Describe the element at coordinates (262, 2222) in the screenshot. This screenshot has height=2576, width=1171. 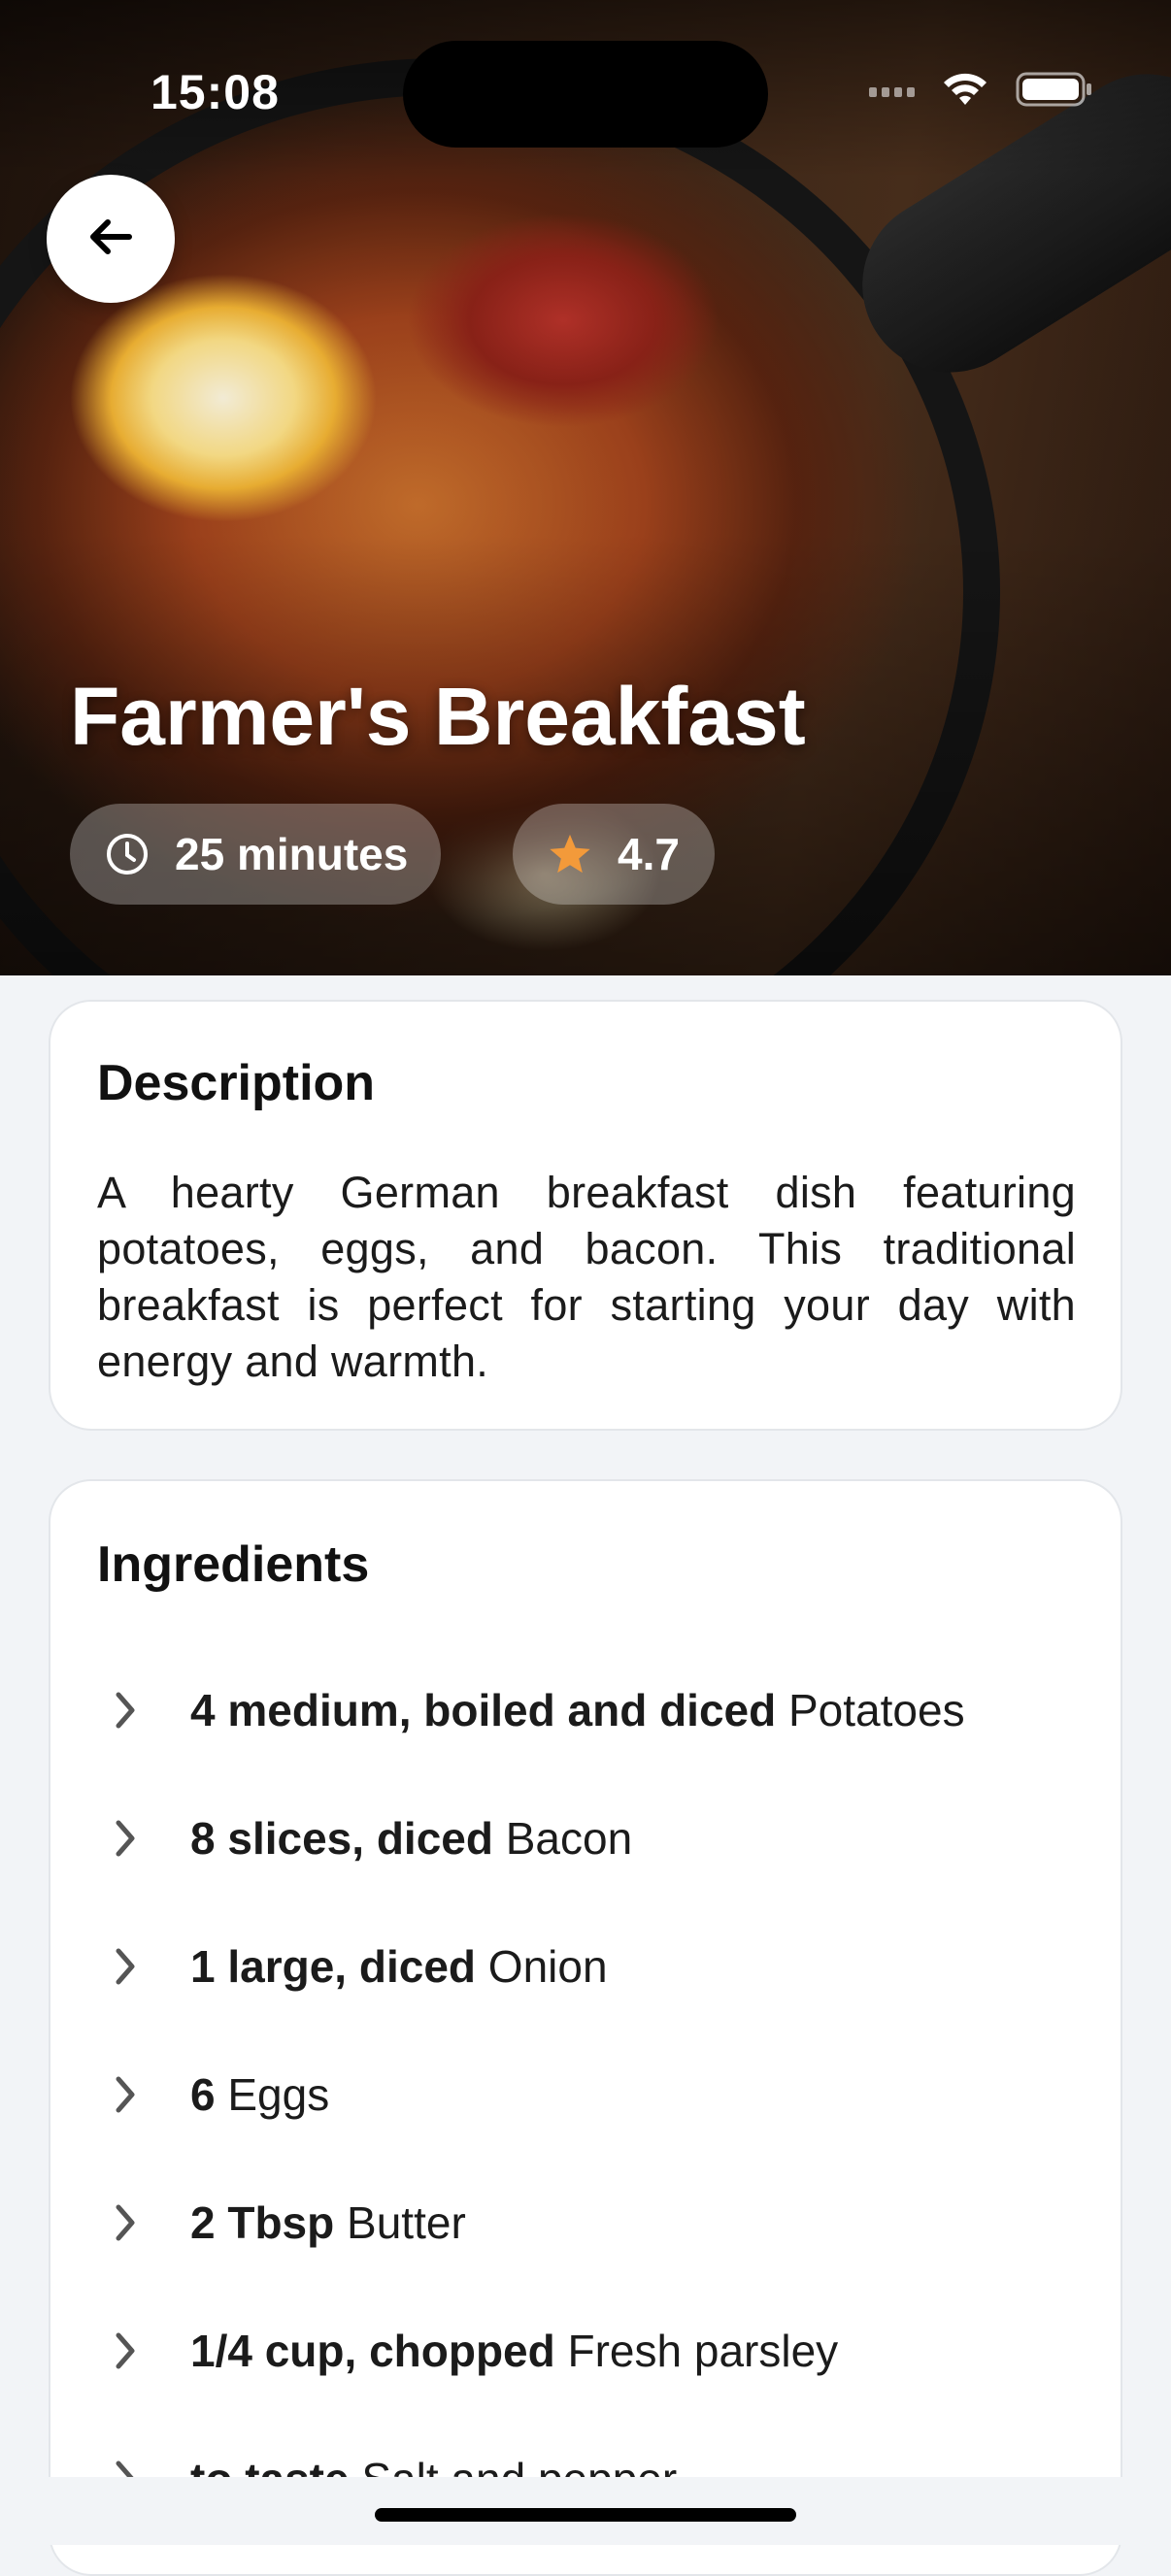
I see `ingredient-amount: 2 Tbsp` at that location.